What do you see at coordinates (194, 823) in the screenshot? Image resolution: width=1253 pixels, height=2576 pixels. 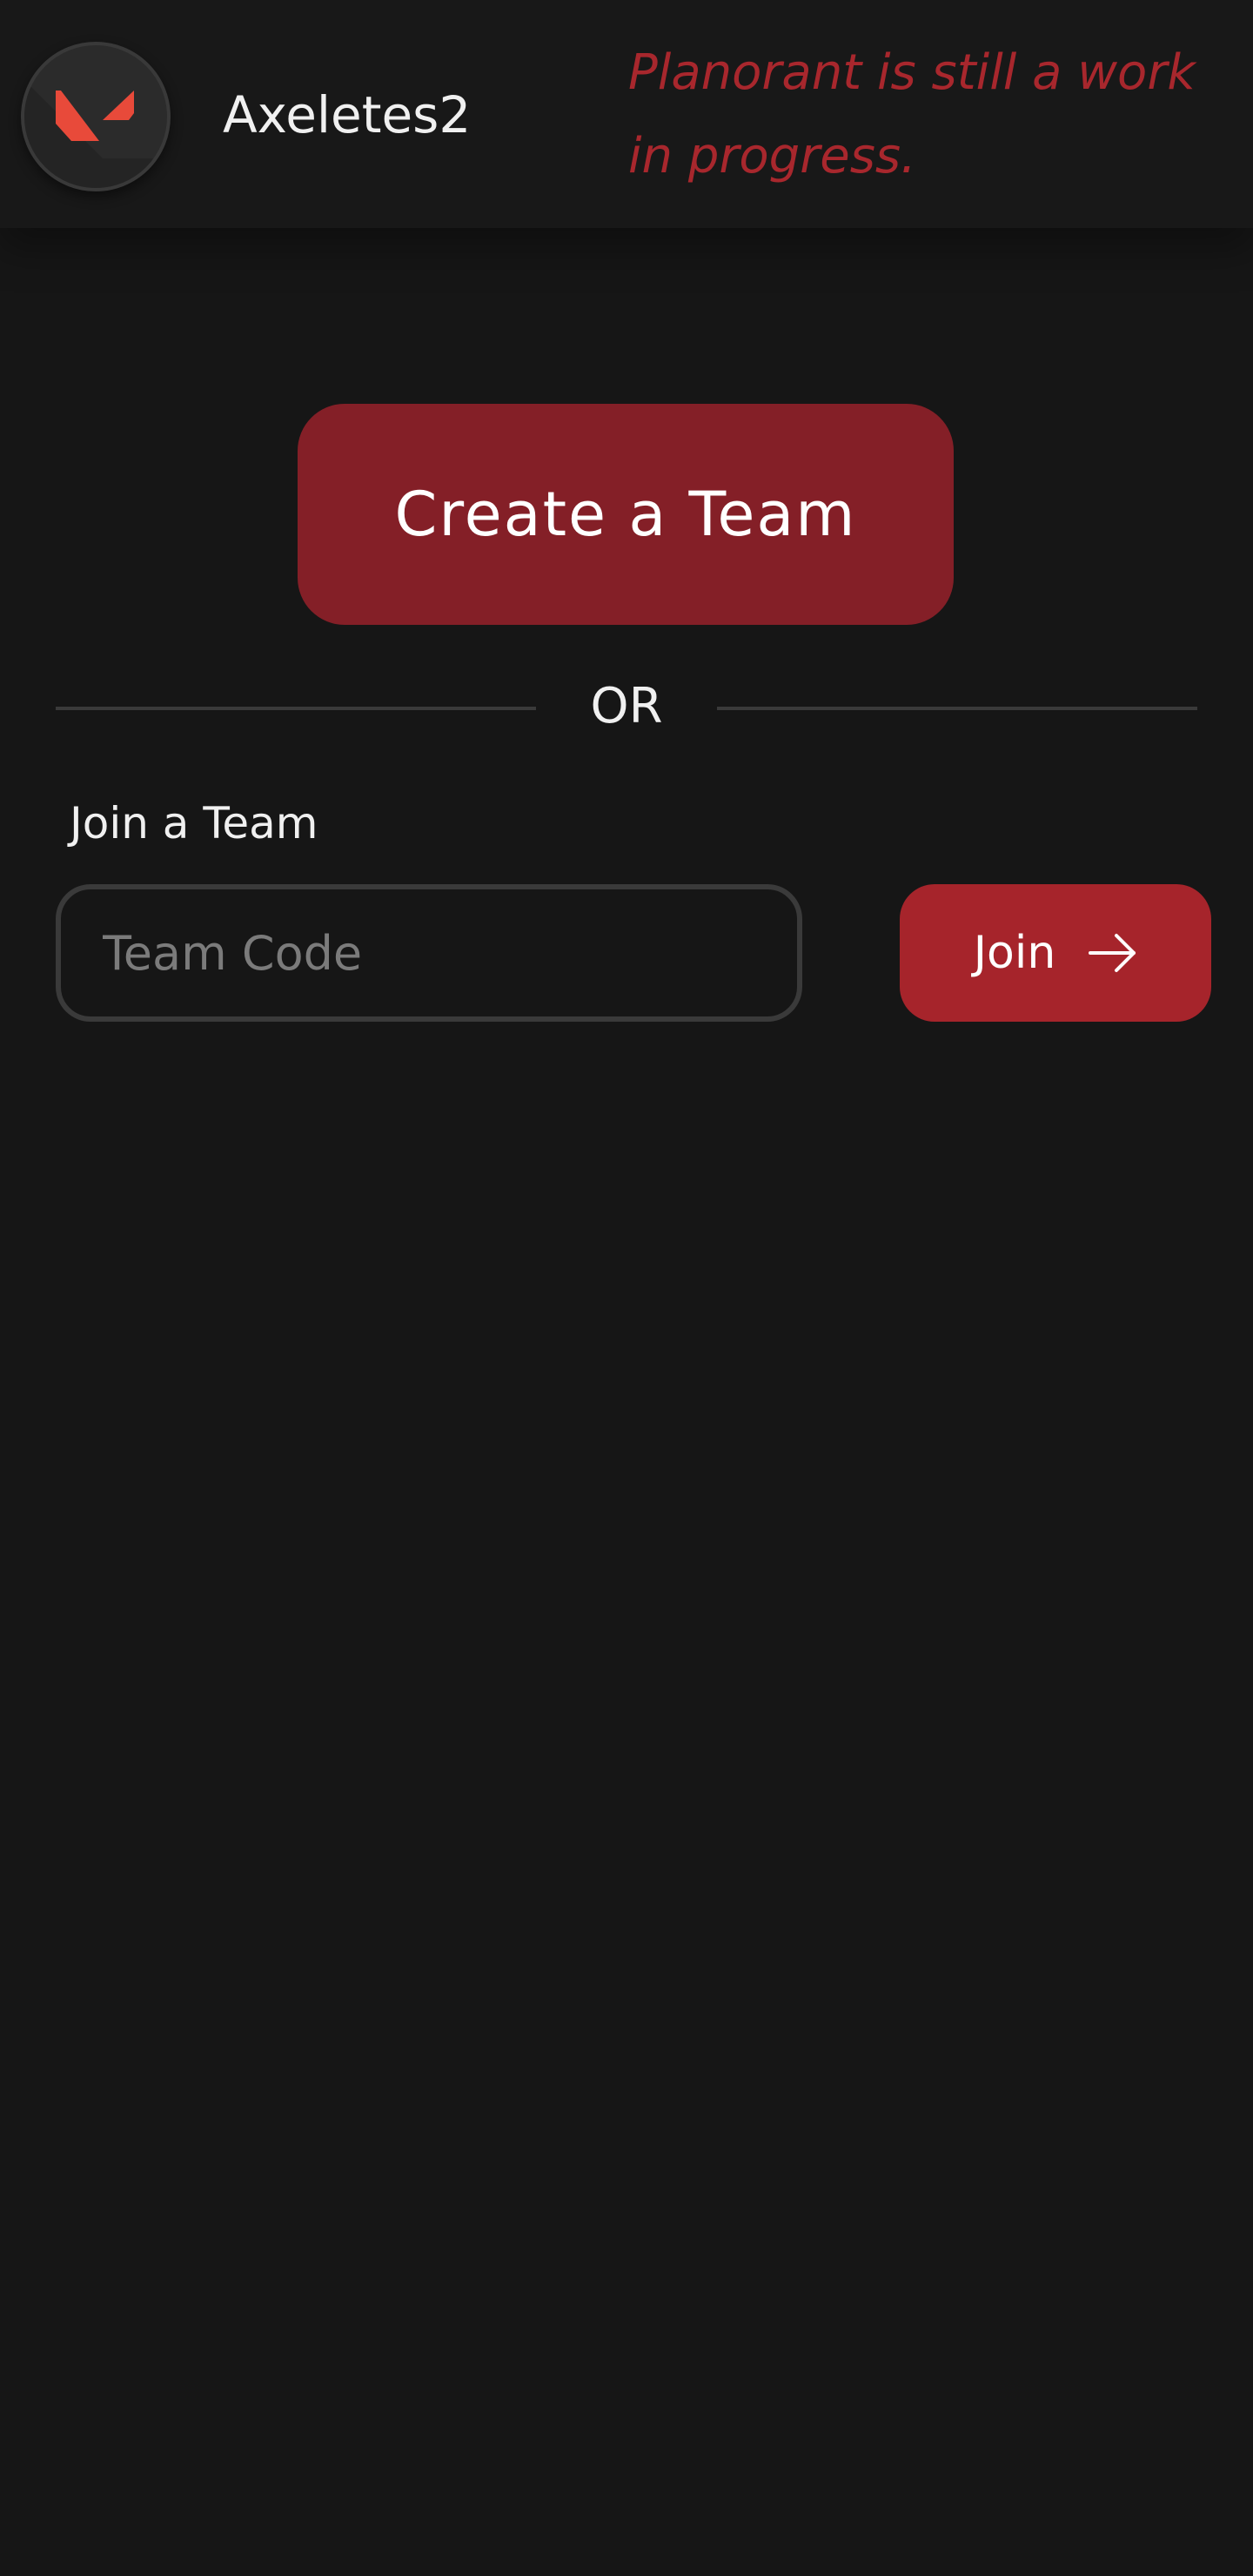 I see `join-team-label: Join a Team` at bounding box center [194, 823].